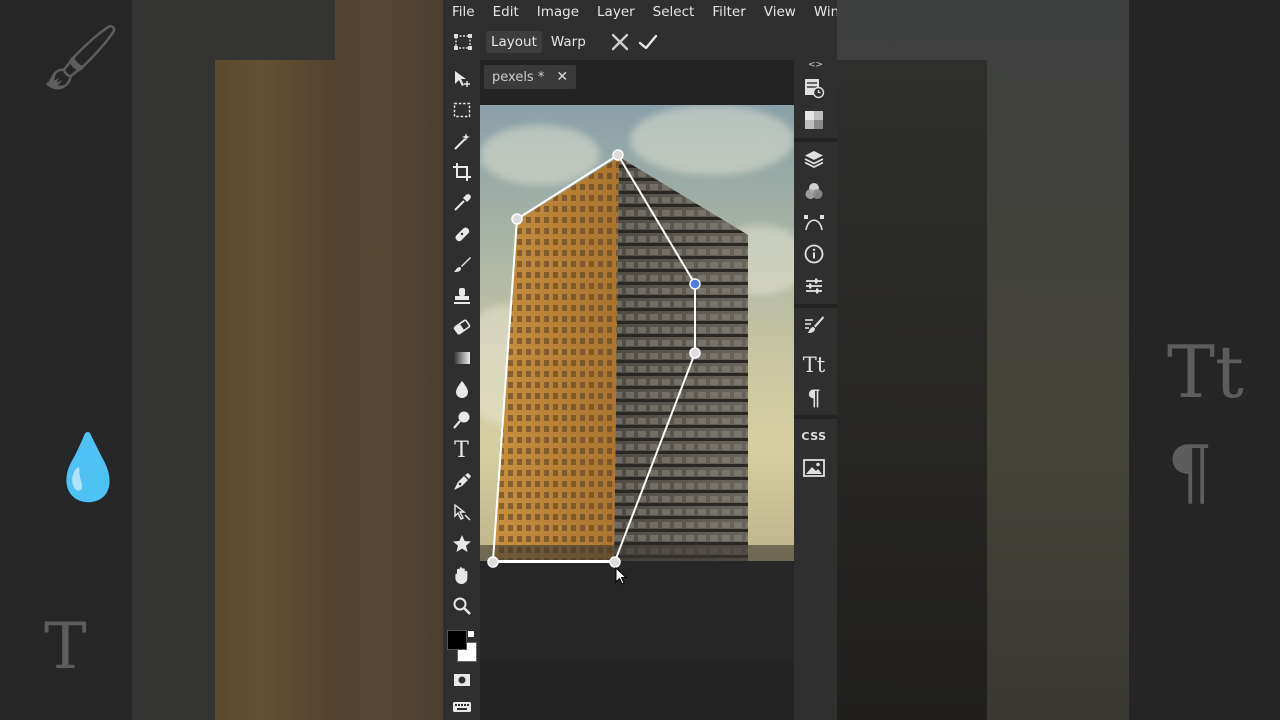 The height and width of the screenshot is (720, 1280). What do you see at coordinates (616, 12) in the screenshot?
I see `menu-layer: Layer` at bounding box center [616, 12].